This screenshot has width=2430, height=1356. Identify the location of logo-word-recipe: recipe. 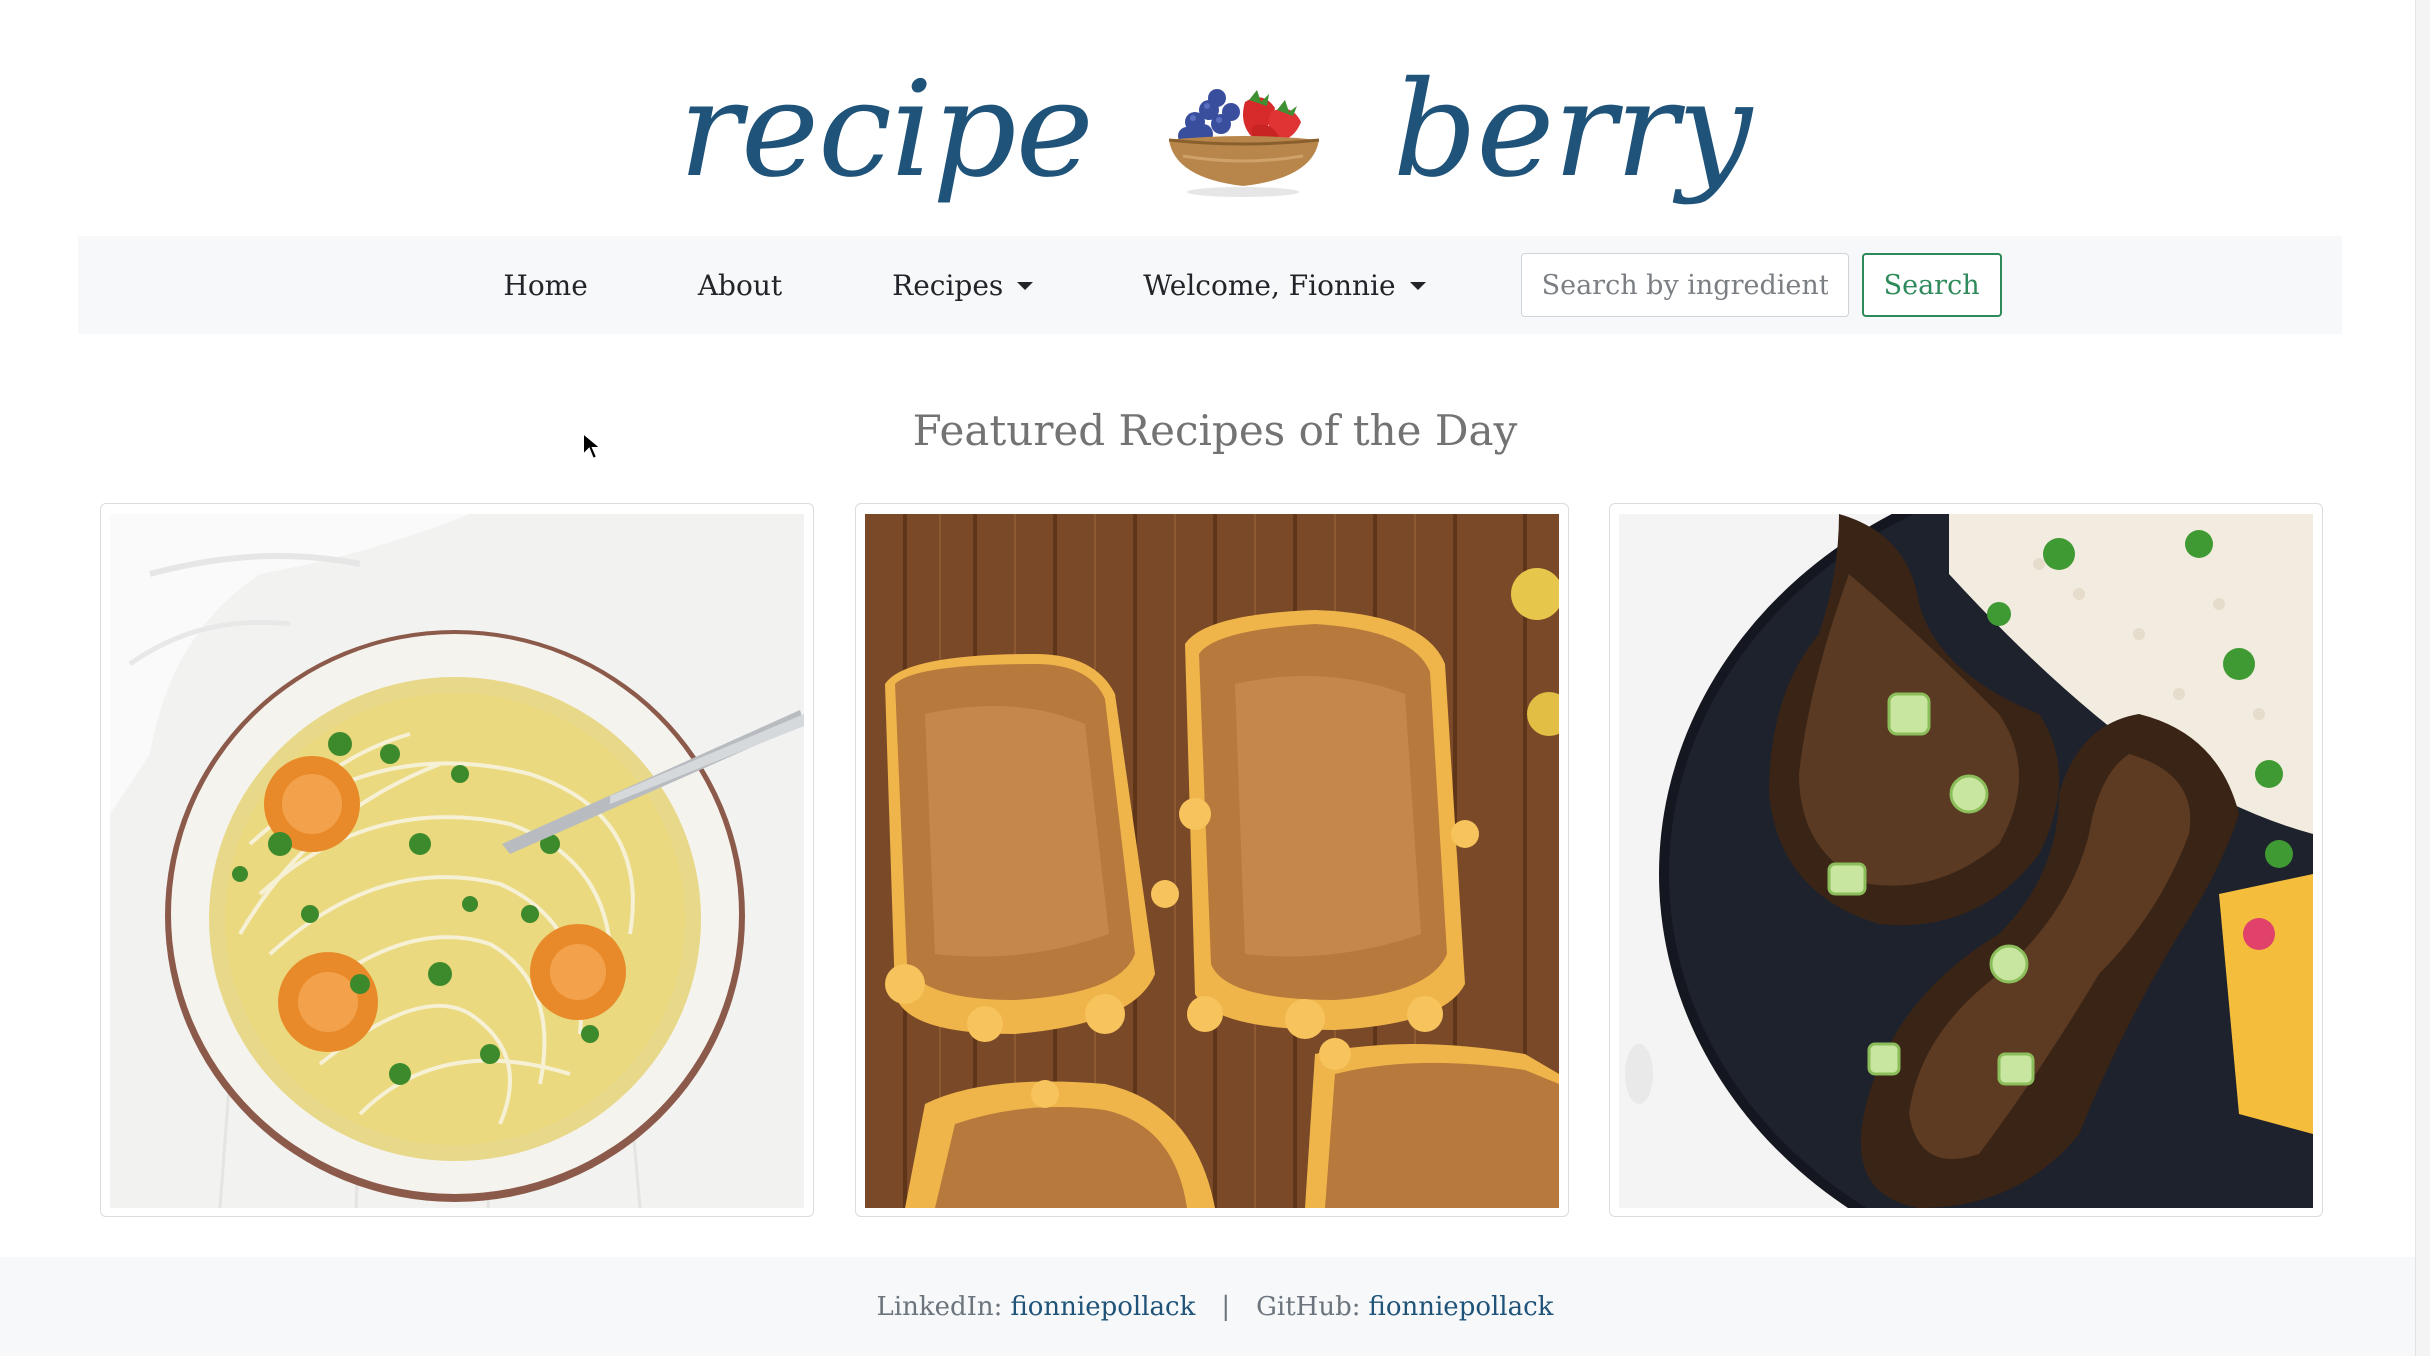
(886, 130).